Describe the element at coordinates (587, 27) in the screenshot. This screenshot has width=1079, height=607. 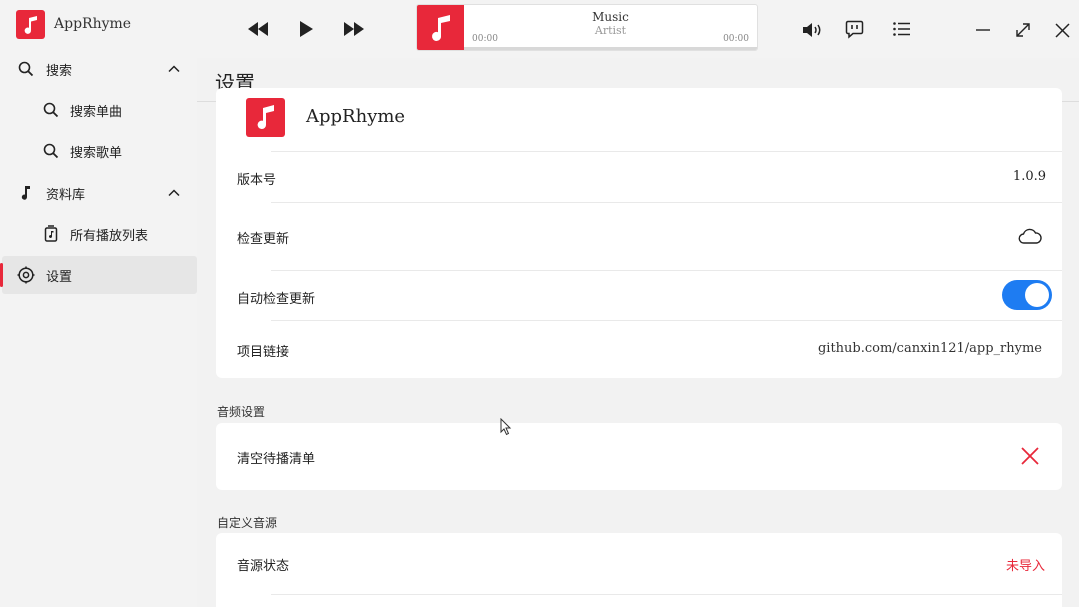
I see `now-playing-panel: Music Artist 00:00 00:00` at that location.